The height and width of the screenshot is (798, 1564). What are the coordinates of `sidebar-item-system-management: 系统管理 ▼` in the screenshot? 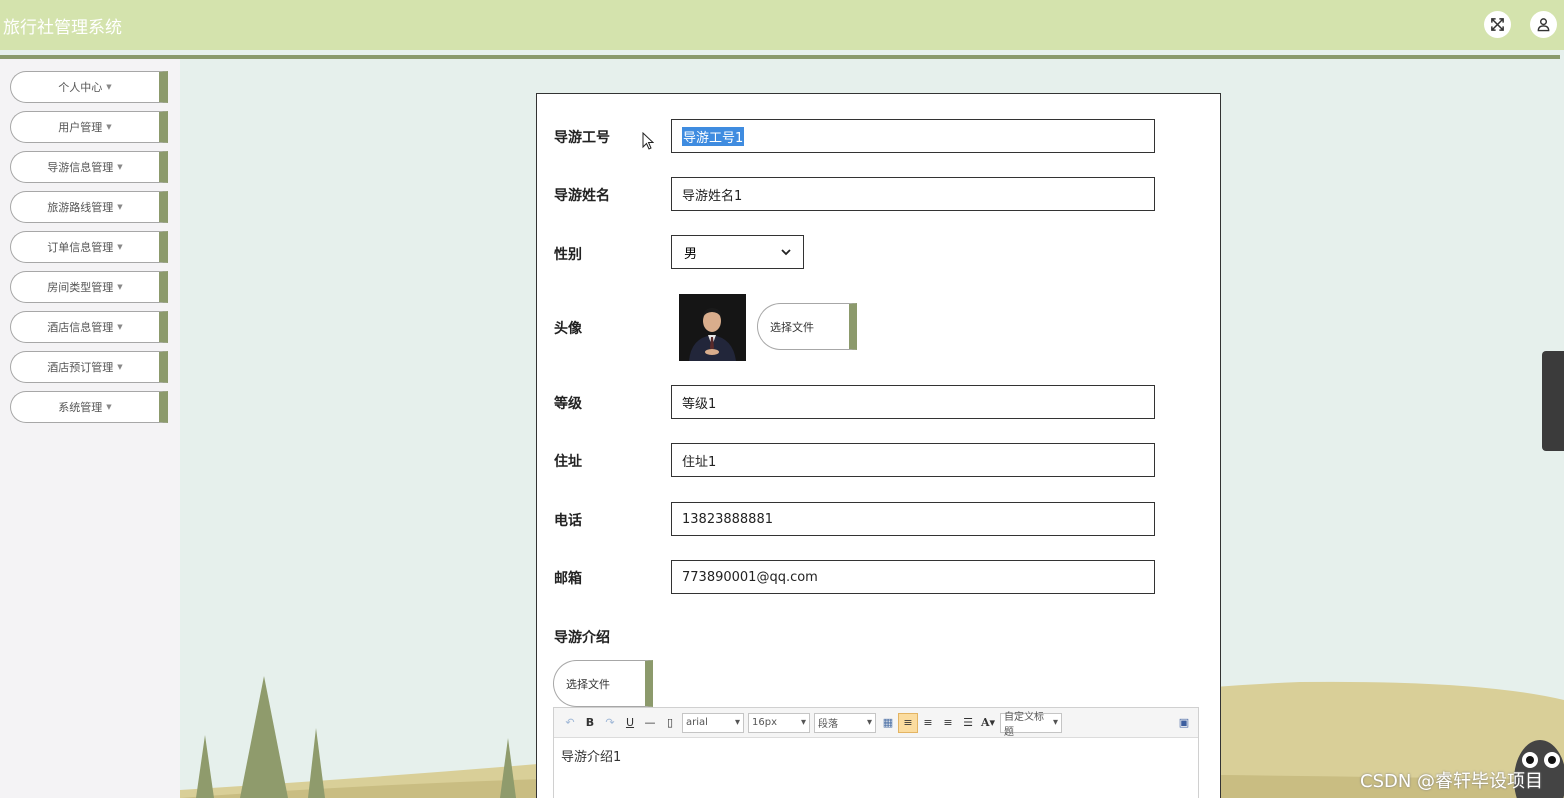 It's located at (89, 407).